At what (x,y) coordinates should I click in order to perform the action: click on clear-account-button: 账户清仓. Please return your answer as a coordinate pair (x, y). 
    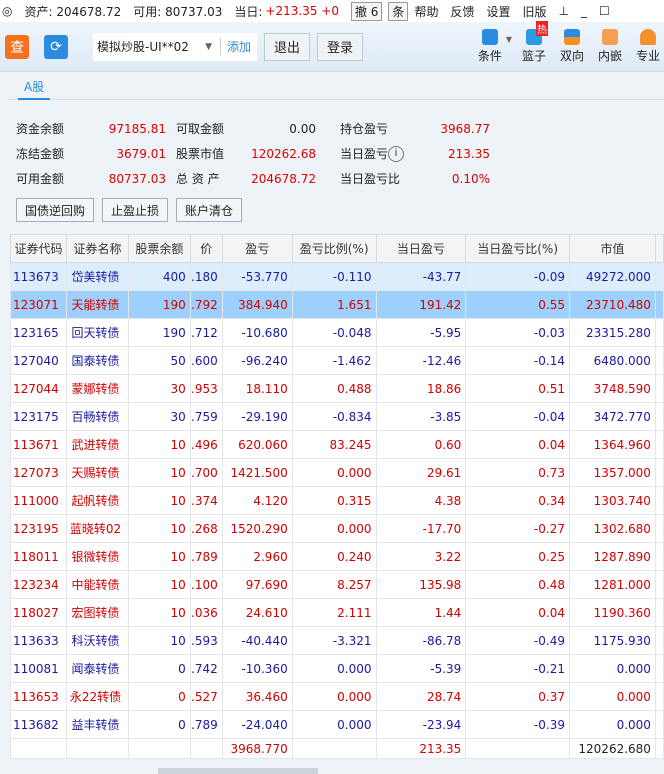
    Looking at the image, I should click on (209, 210).